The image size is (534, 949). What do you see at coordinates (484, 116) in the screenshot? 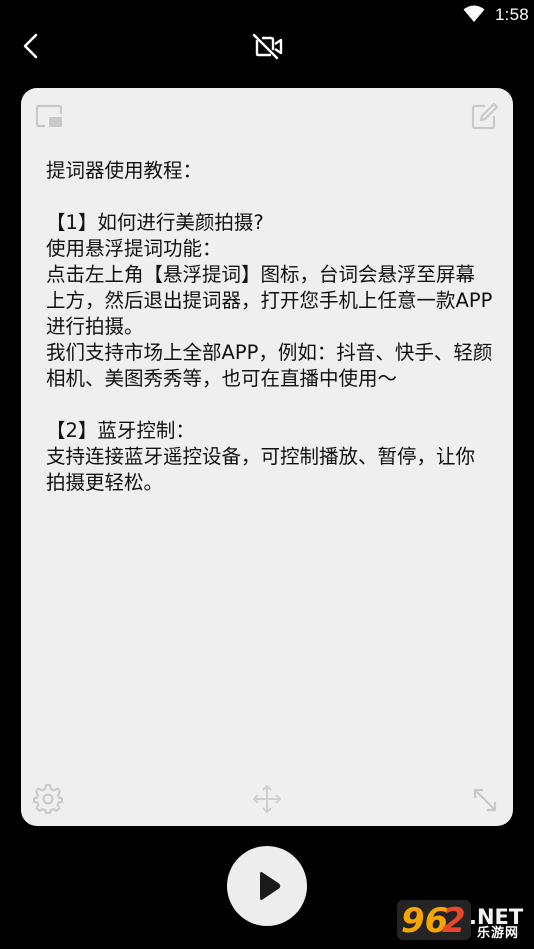
I see `edit-icon` at bounding box center [484, 116].